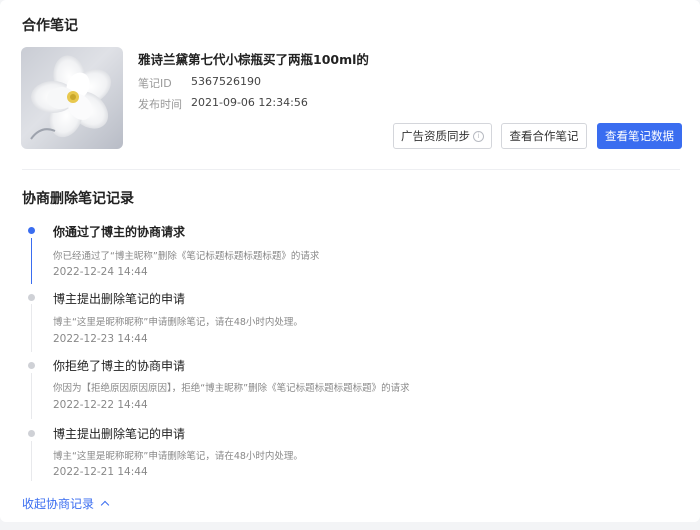 Image resolution: width=700 pixels, height=530 pixels. Describe the element at coordinates (100, 472) in the screenshot. I see `timeline-item-time: 2022-12-21 14:44` at that location.